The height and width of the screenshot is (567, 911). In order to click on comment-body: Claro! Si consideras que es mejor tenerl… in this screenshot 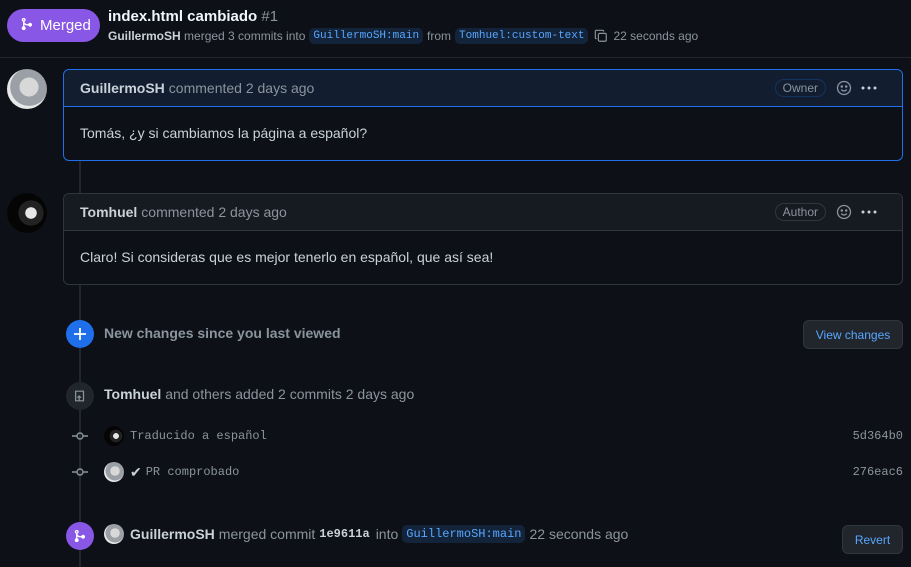, I will do `click(287, 257)`.